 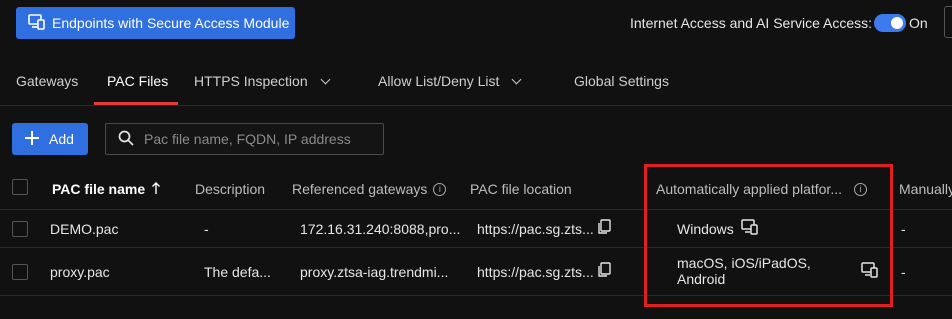 I want to click on search-input, so click(x=259, y=139).